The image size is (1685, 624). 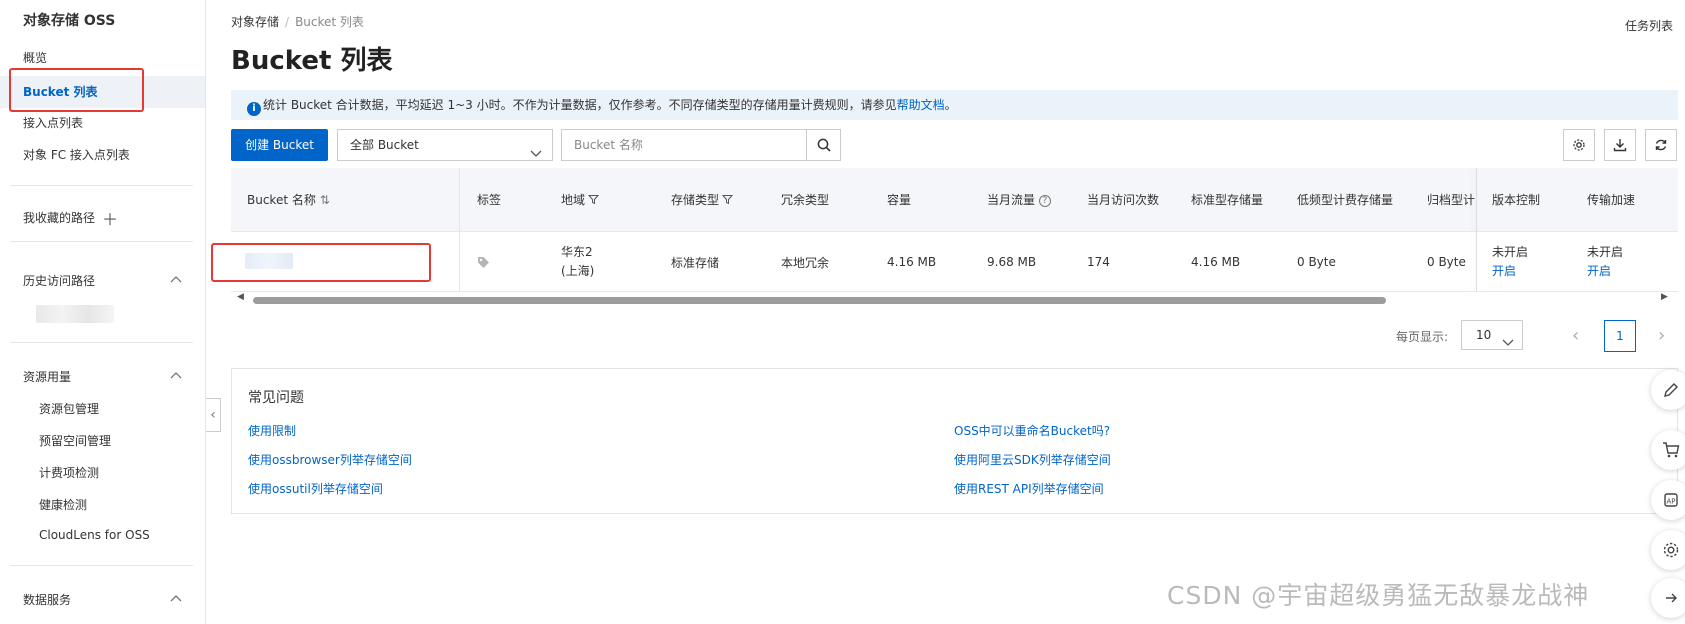 I want to click on col-header-tags: 标签, so click(x=489, y=200).